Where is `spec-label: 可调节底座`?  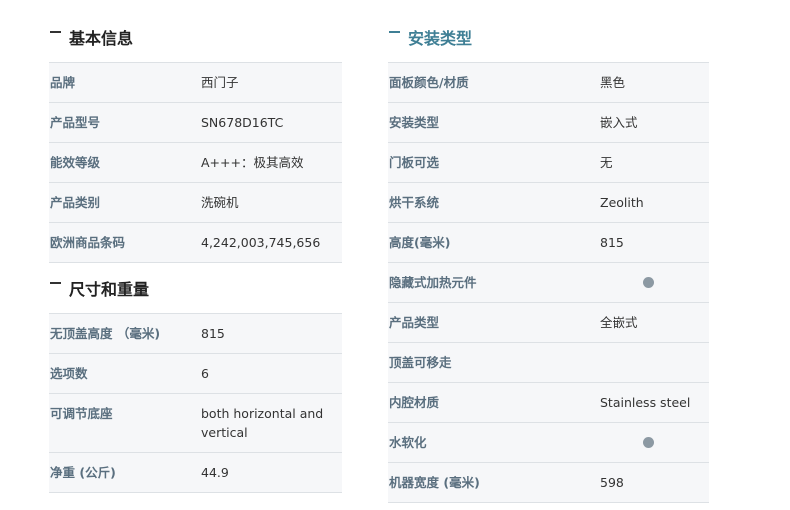 spec-label: 可调节底座 is located at coordinates (119, 423).